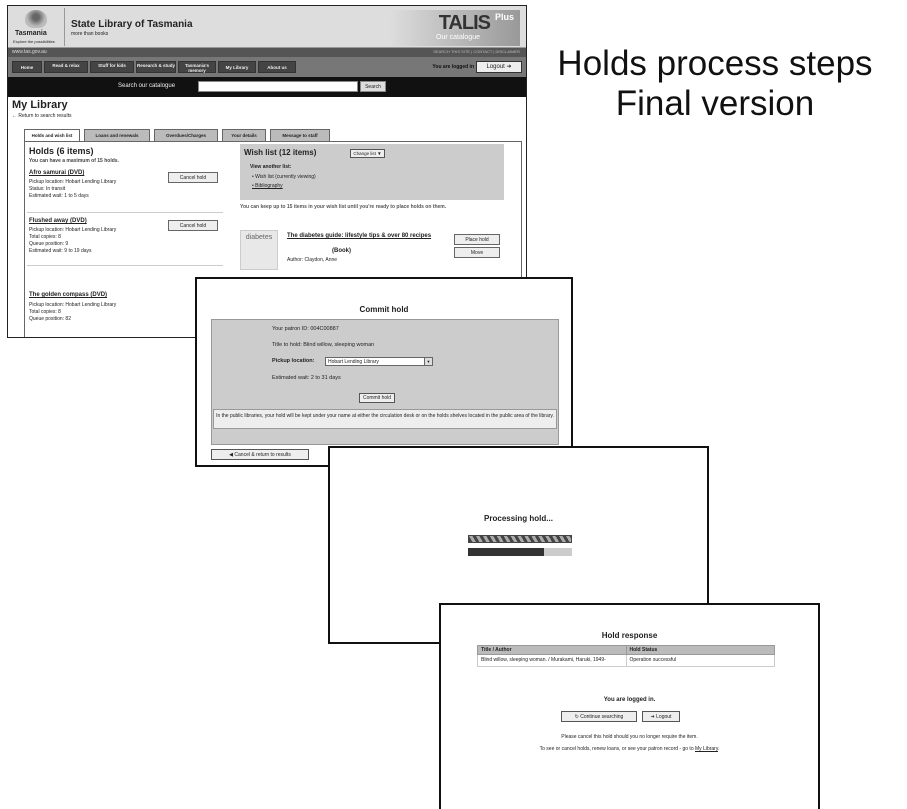  I want to click on cancel-return-label: Cancel & return to results, so click(262, 455).